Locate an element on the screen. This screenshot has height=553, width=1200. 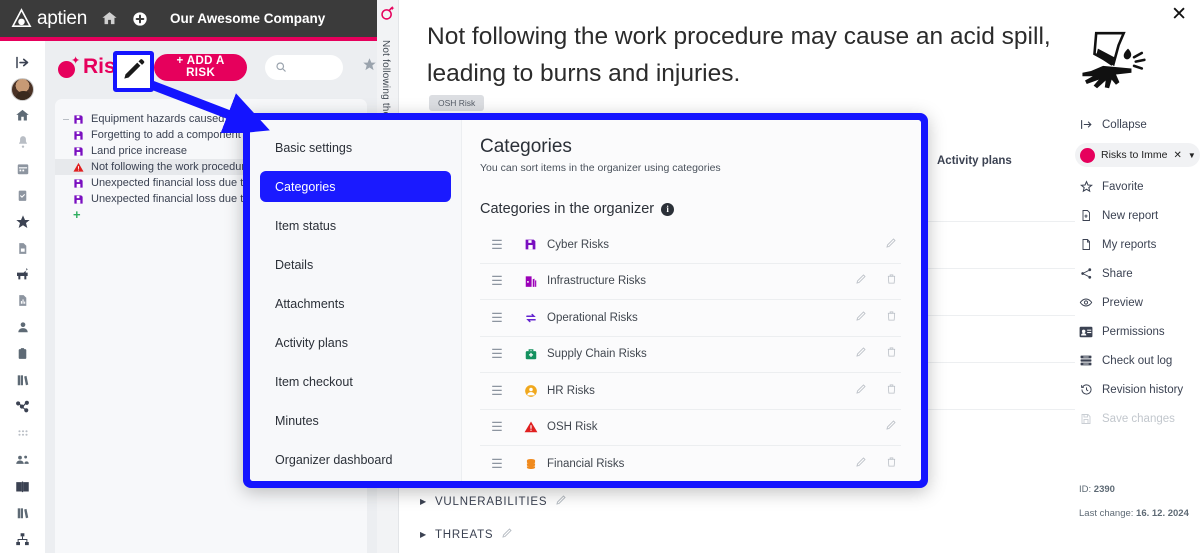
menu-label: Check out log is located at coordinates (1137, 360).